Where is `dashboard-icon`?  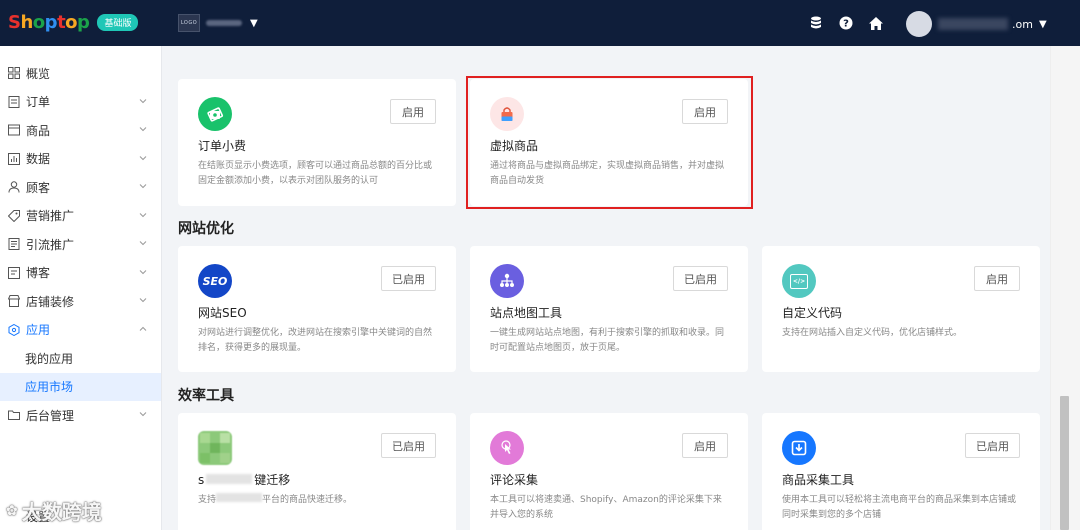
dashboard-icon is located at coordinates (14, 73).